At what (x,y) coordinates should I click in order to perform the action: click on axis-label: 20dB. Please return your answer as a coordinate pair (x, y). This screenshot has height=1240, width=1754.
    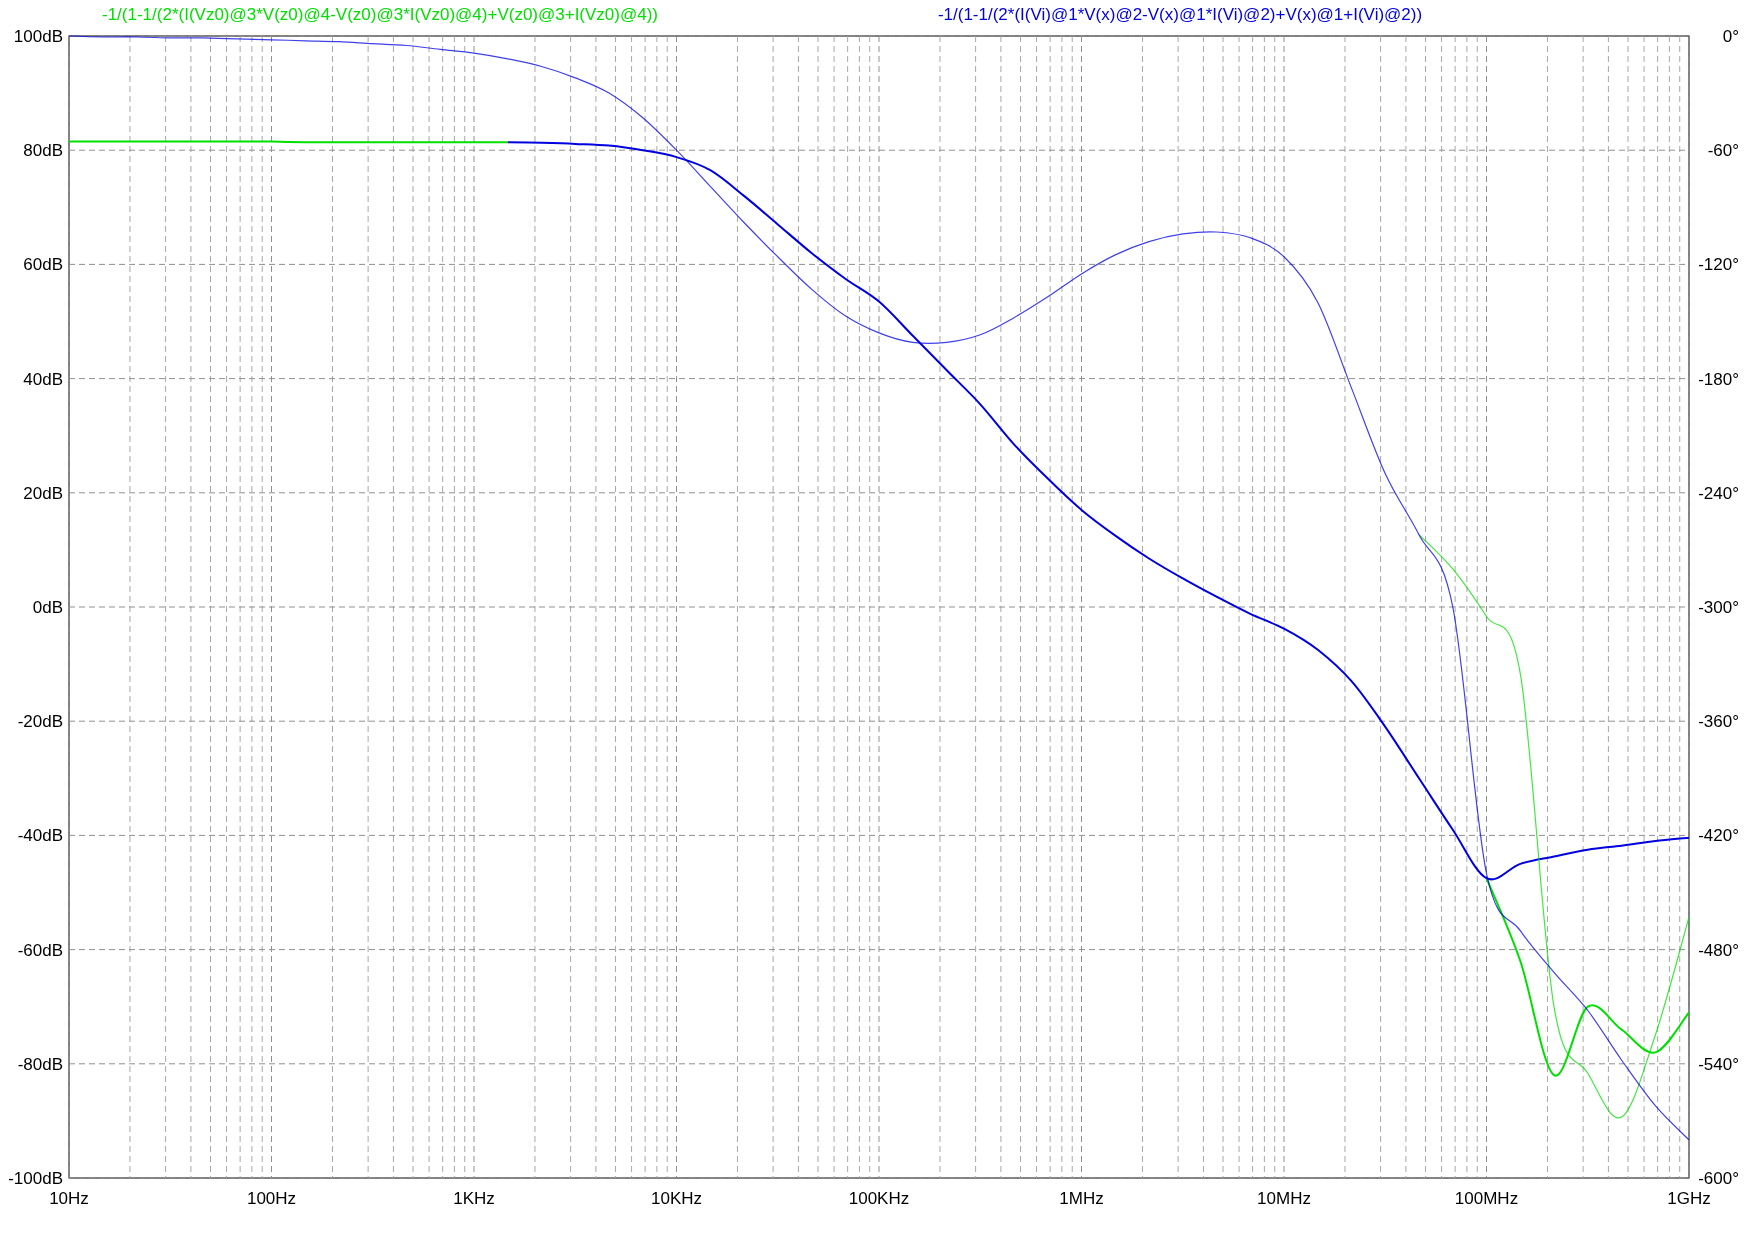
    Looking at the image, I should click on (43, 493).